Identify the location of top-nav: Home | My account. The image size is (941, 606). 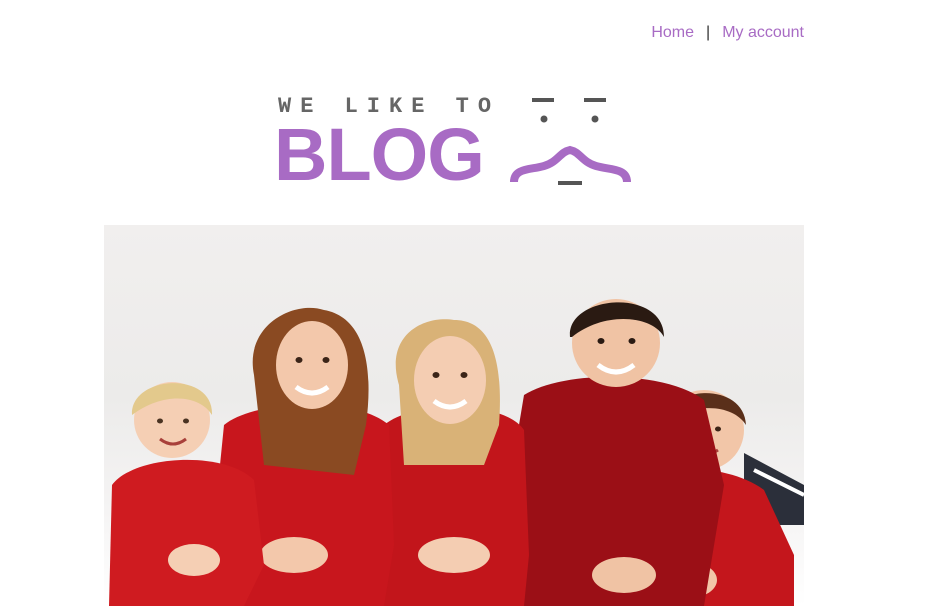
(727, 33).